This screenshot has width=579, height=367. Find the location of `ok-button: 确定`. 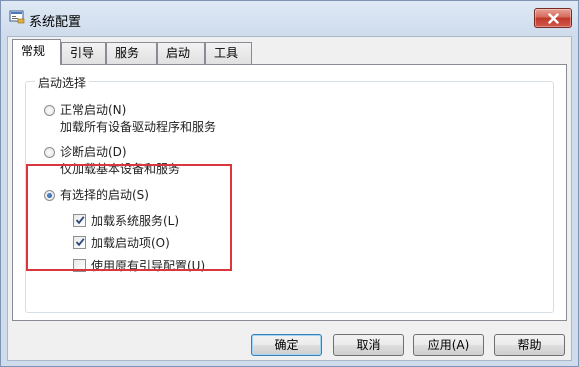

ok-button: 确定 is located at coordinates (286, 345).